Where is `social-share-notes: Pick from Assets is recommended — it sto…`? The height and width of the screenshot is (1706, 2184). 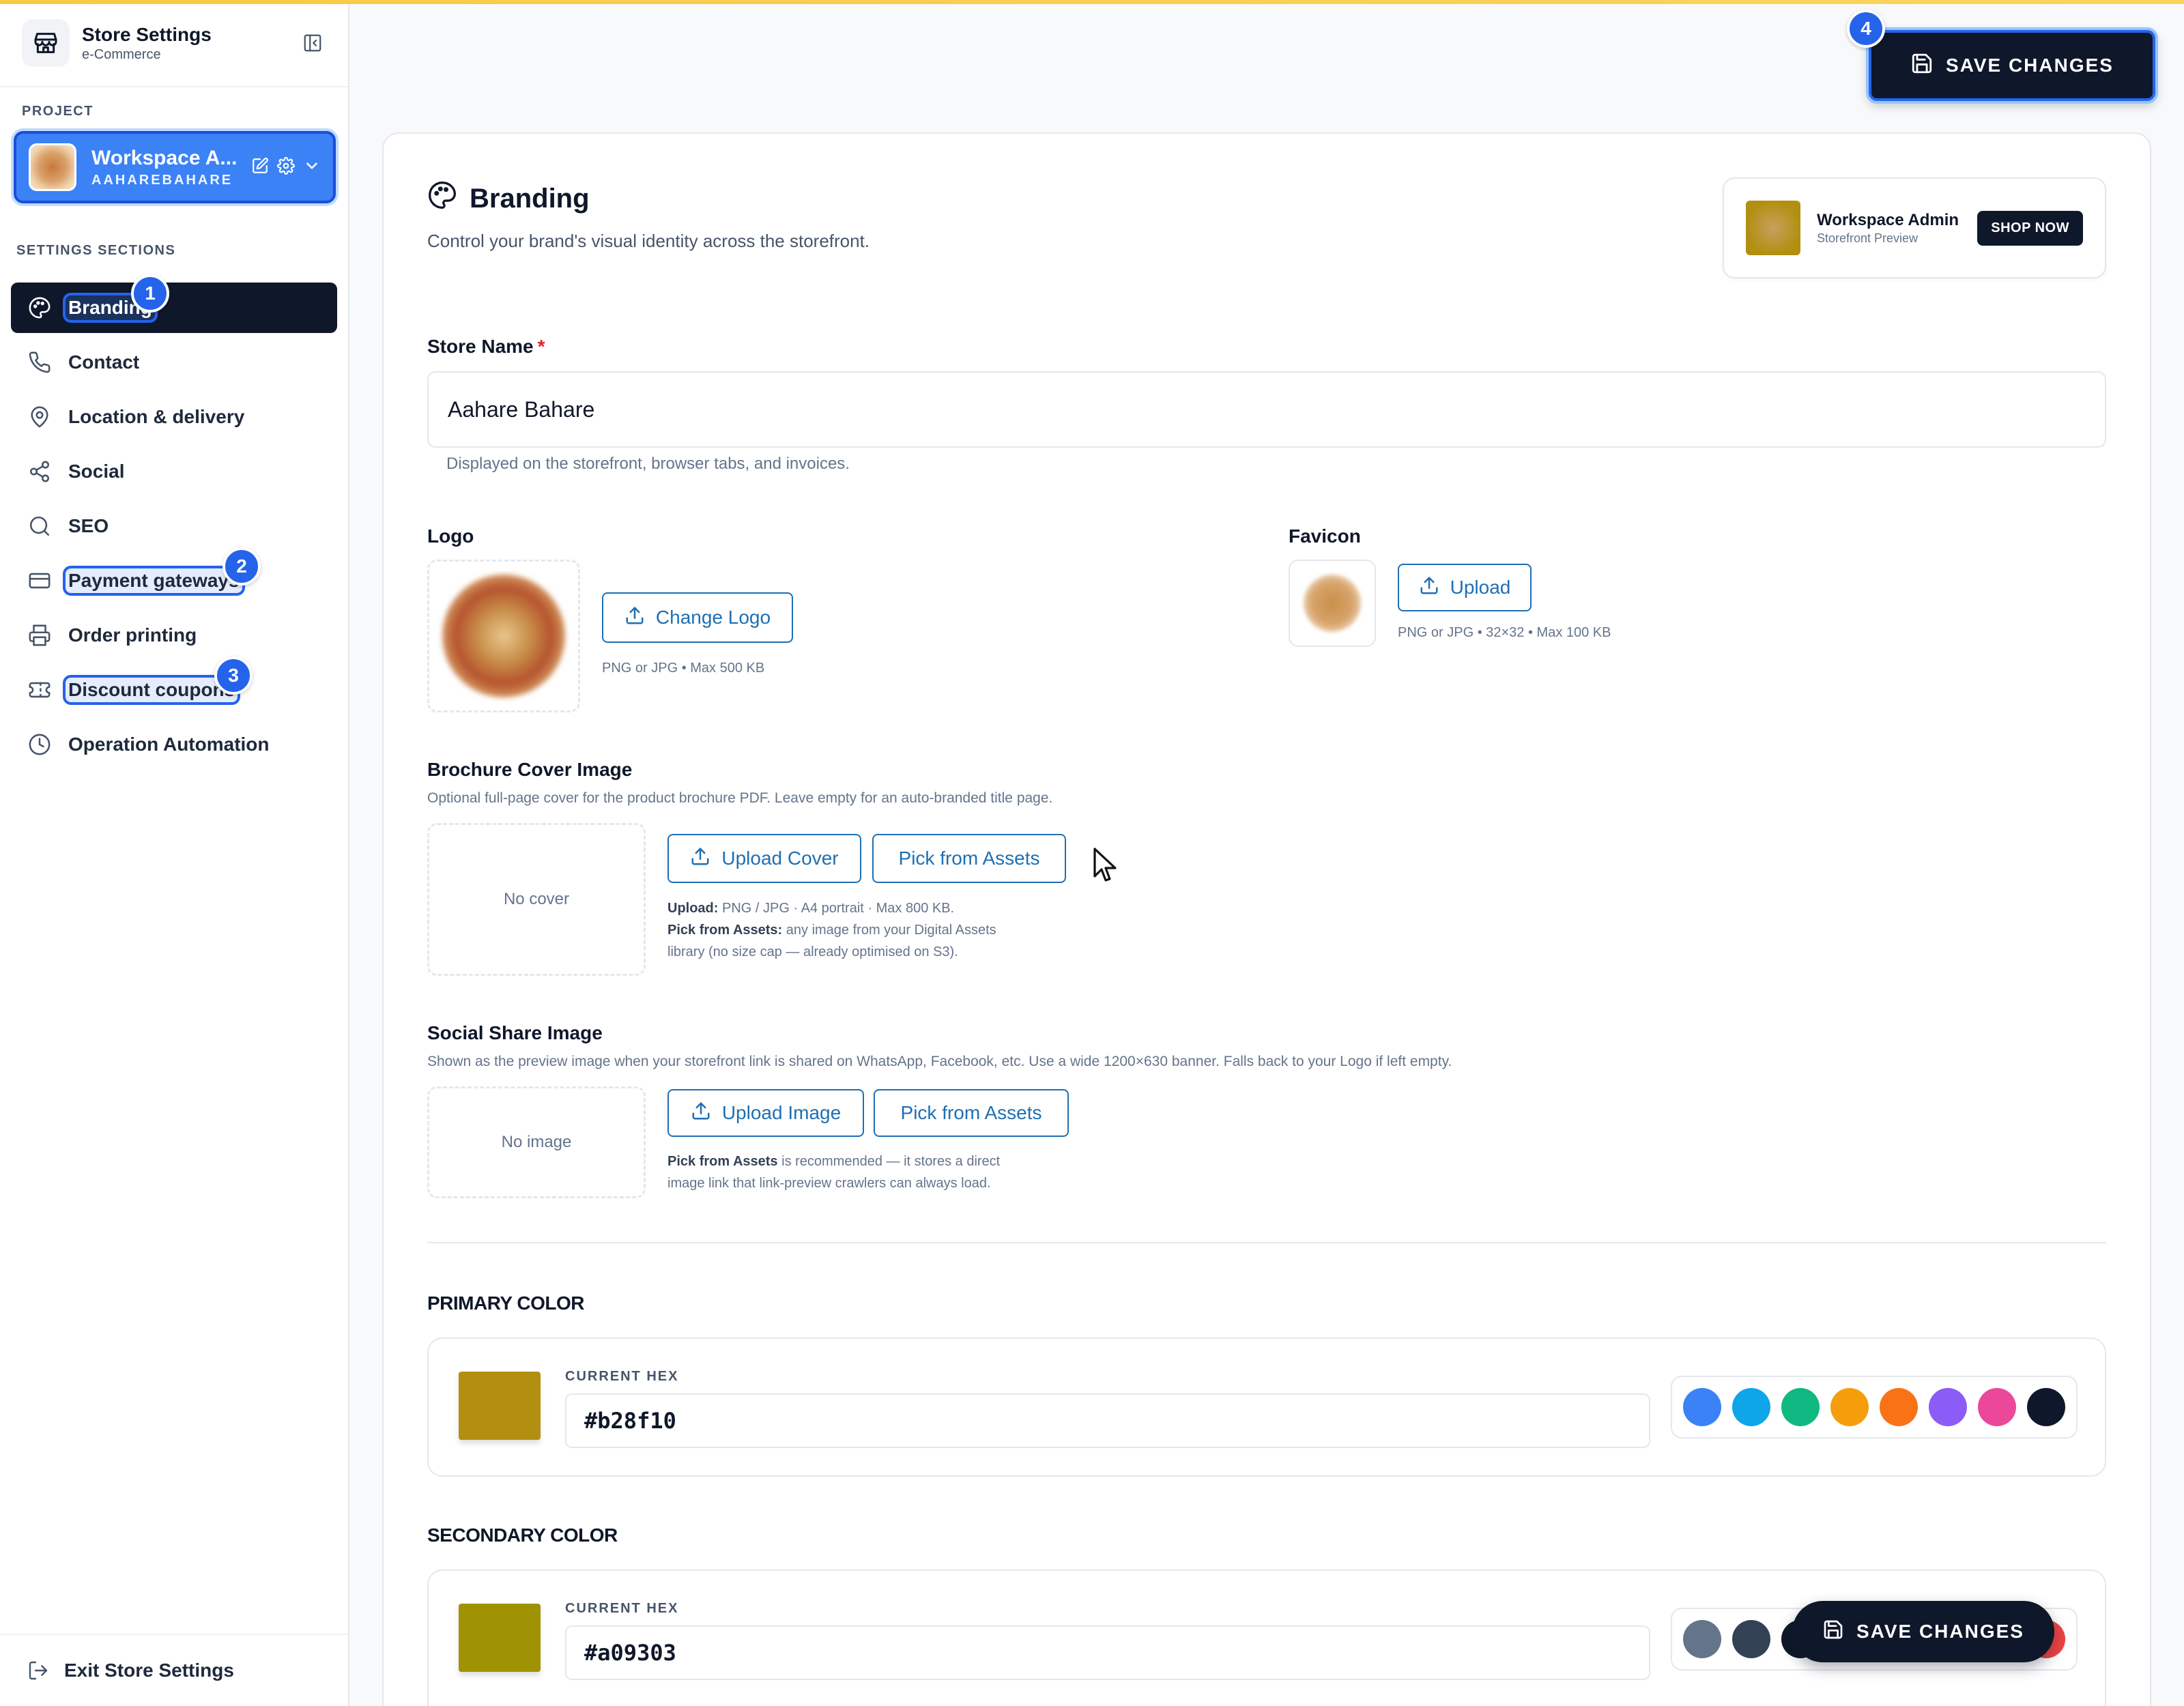
social-share-notes: Pick from Assets is recommended — it sto… is located at coordinates (833, 1172).